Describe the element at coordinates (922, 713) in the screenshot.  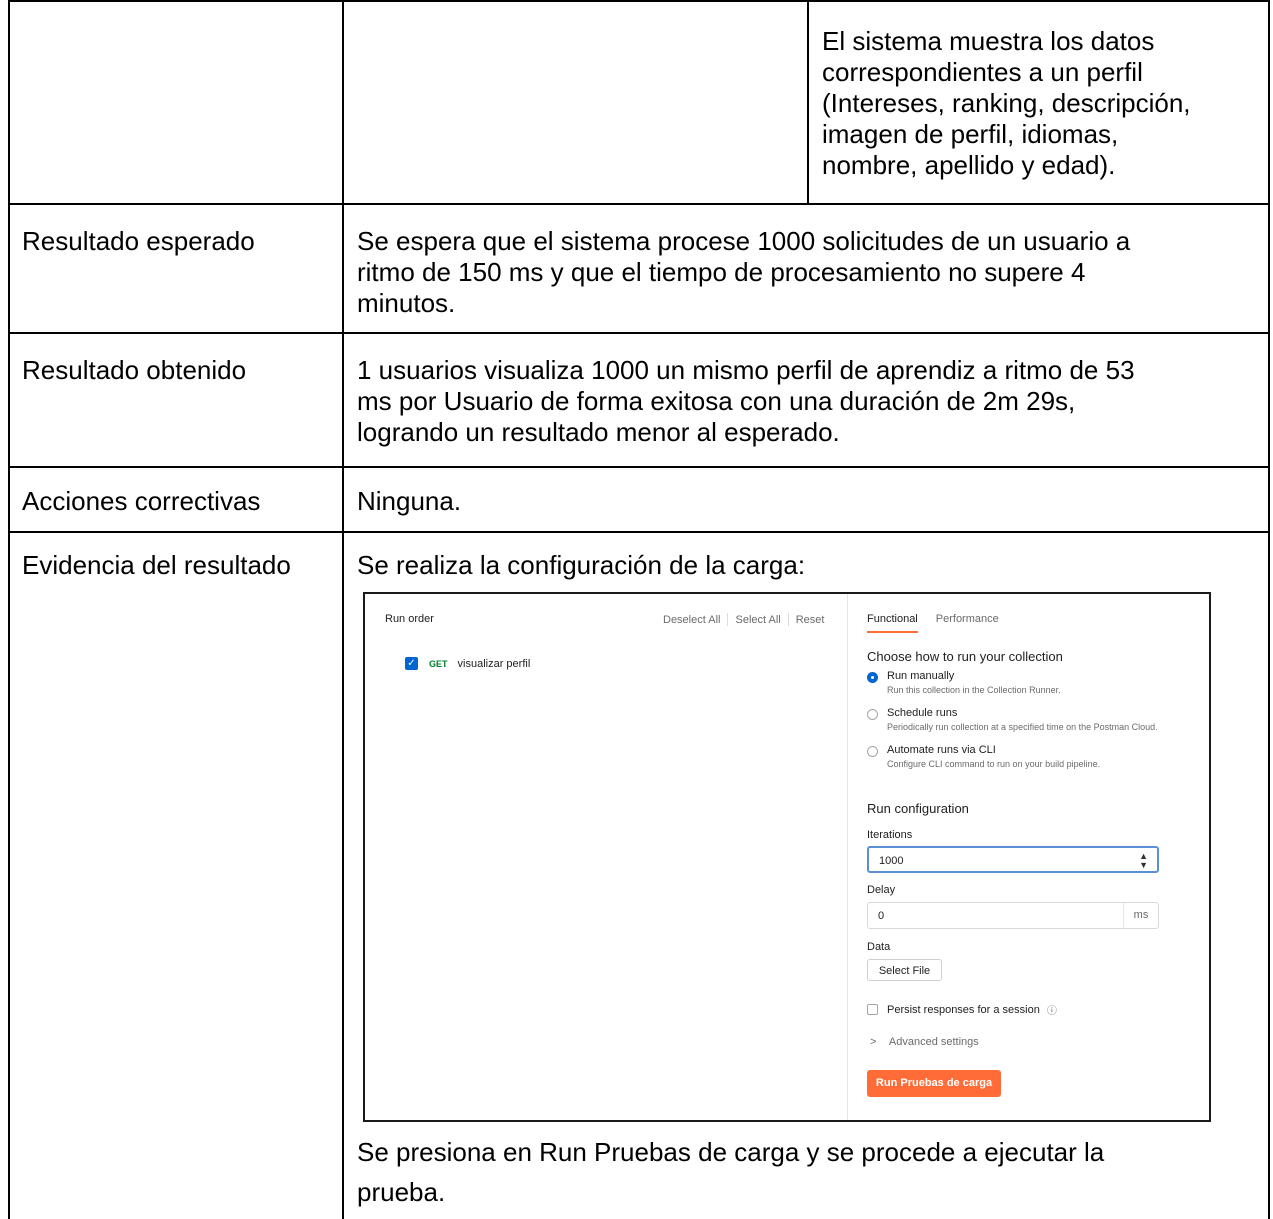
I see `option-title: Schedule runs` at that location.